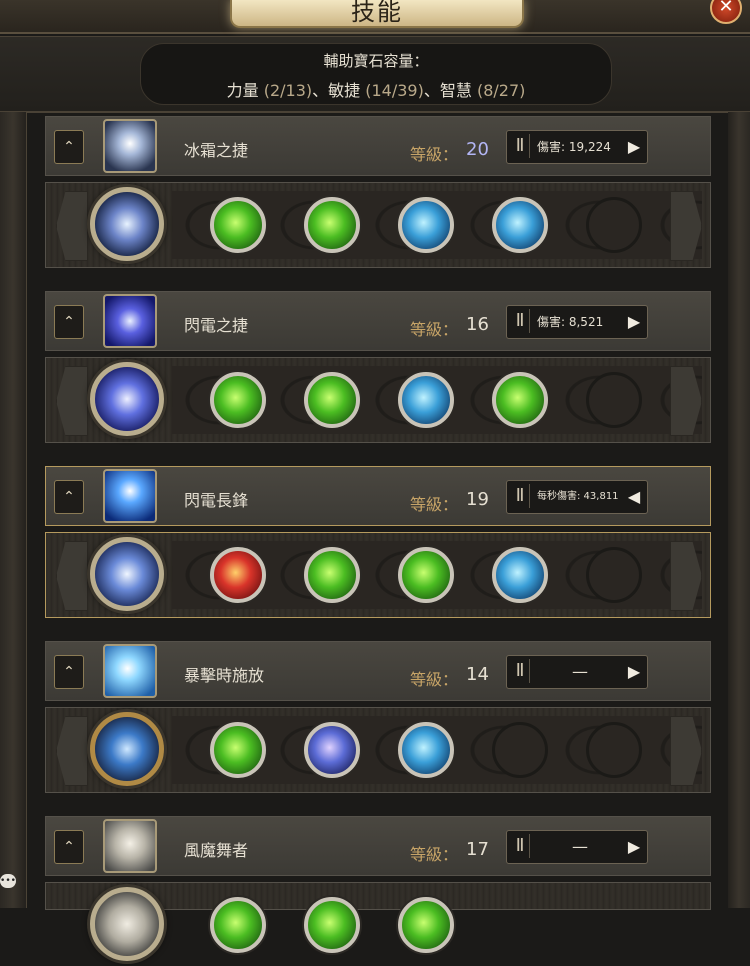 This screenshot has width=750, height=966. What do you see at coordinates (477, 149) in the screenshot?
I see `level-value: 20` at bounding box center [477, 149].